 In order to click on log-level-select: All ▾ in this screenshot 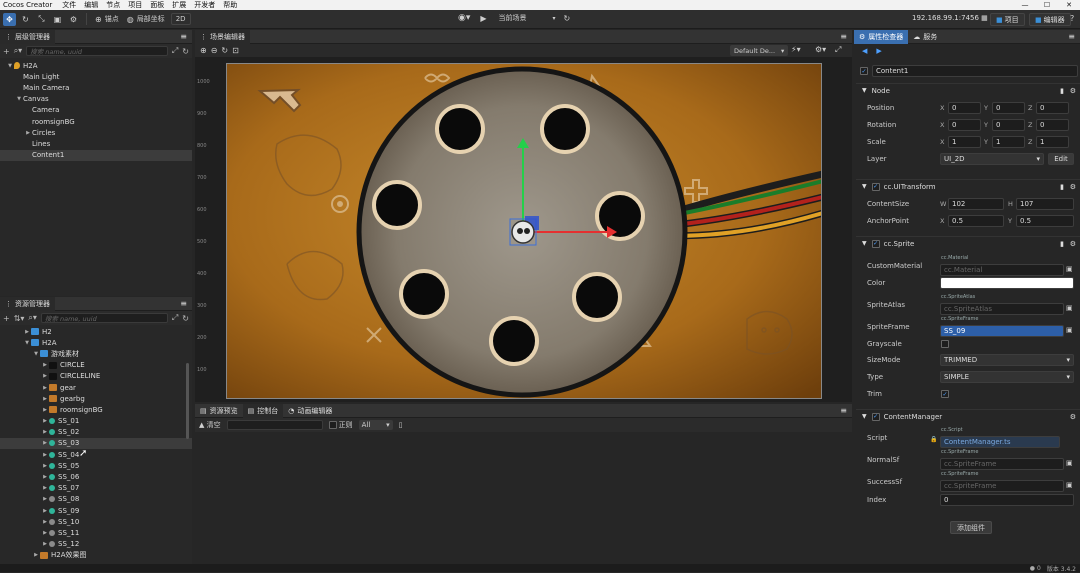, I will do `click(375, 425)`.